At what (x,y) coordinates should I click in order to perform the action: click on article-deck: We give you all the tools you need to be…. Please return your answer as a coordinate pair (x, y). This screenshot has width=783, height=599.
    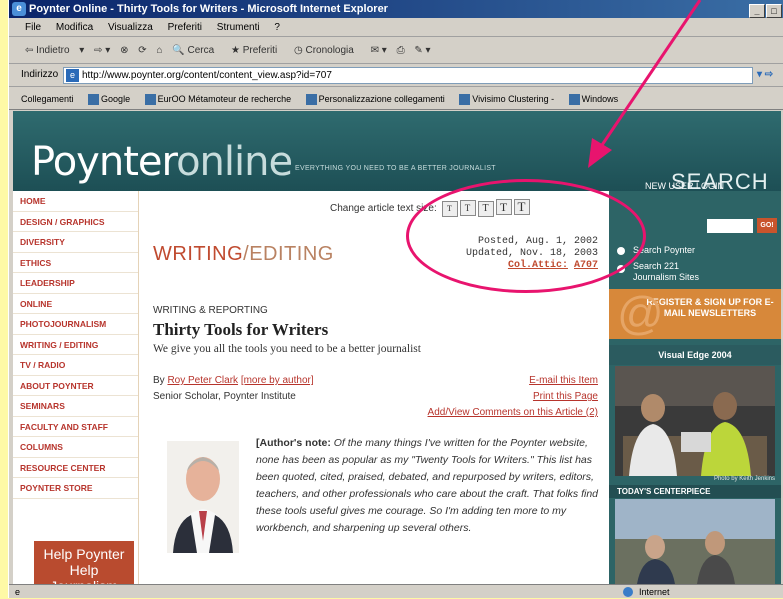
    Looking at the image, I should click on (287, 349).